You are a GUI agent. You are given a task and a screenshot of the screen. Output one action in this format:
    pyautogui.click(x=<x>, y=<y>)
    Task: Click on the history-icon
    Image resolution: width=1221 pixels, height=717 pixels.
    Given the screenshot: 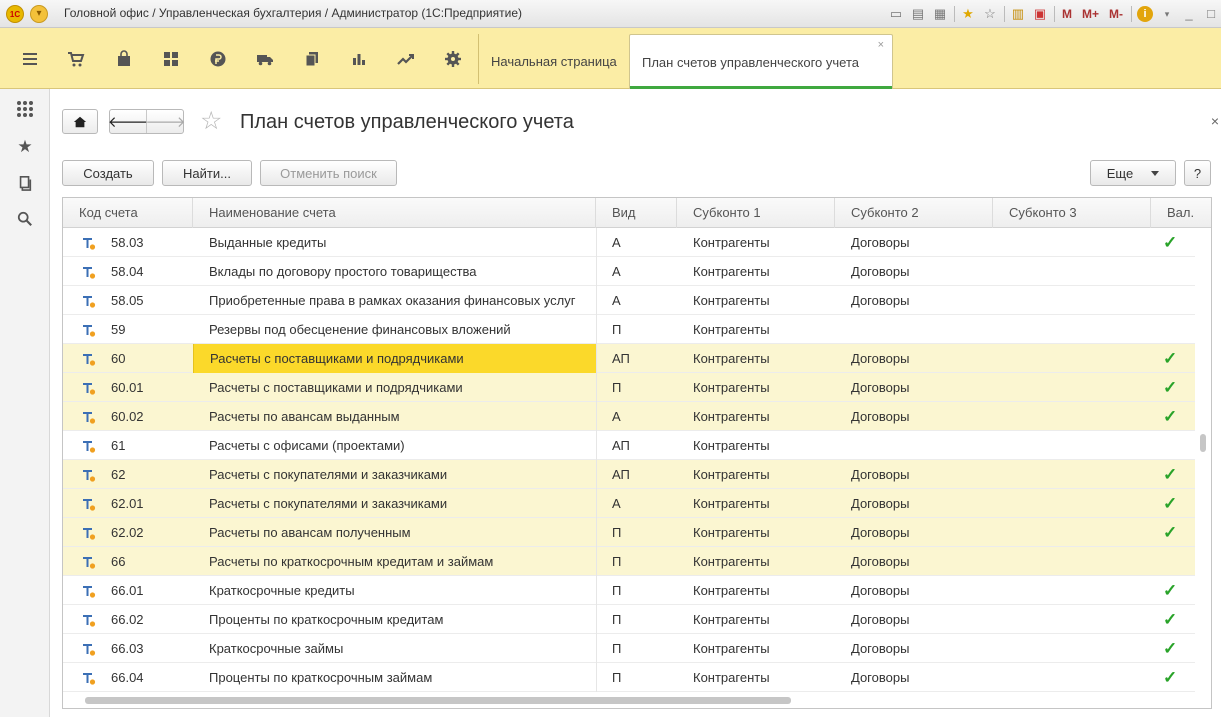 What is the action you would take?
    pyautogui.click(x=25, y=183)
    